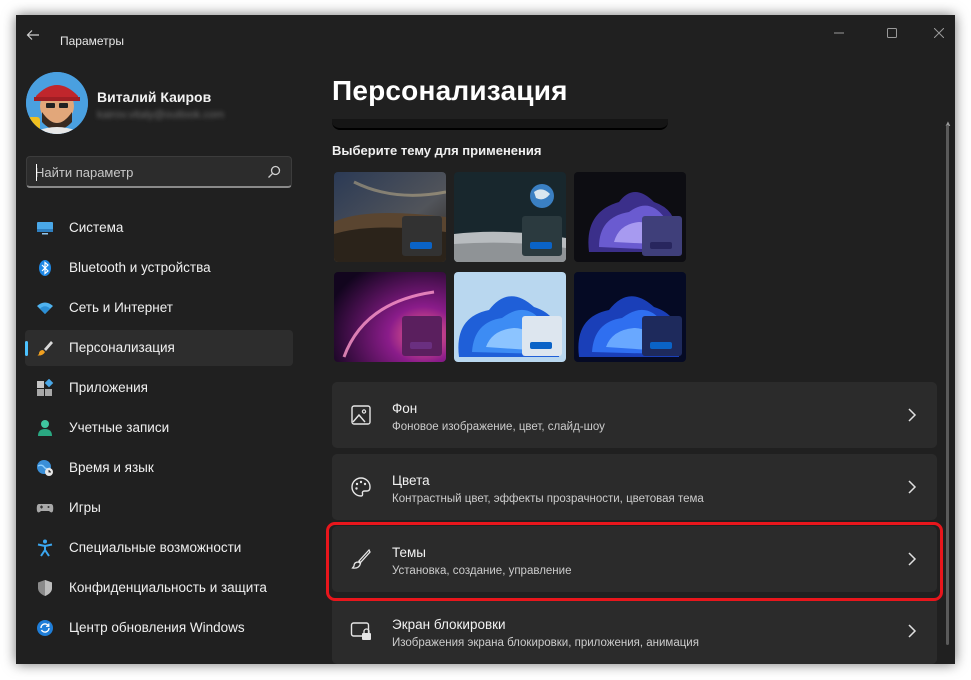  I want to click on search-icon, so click(274, 172).